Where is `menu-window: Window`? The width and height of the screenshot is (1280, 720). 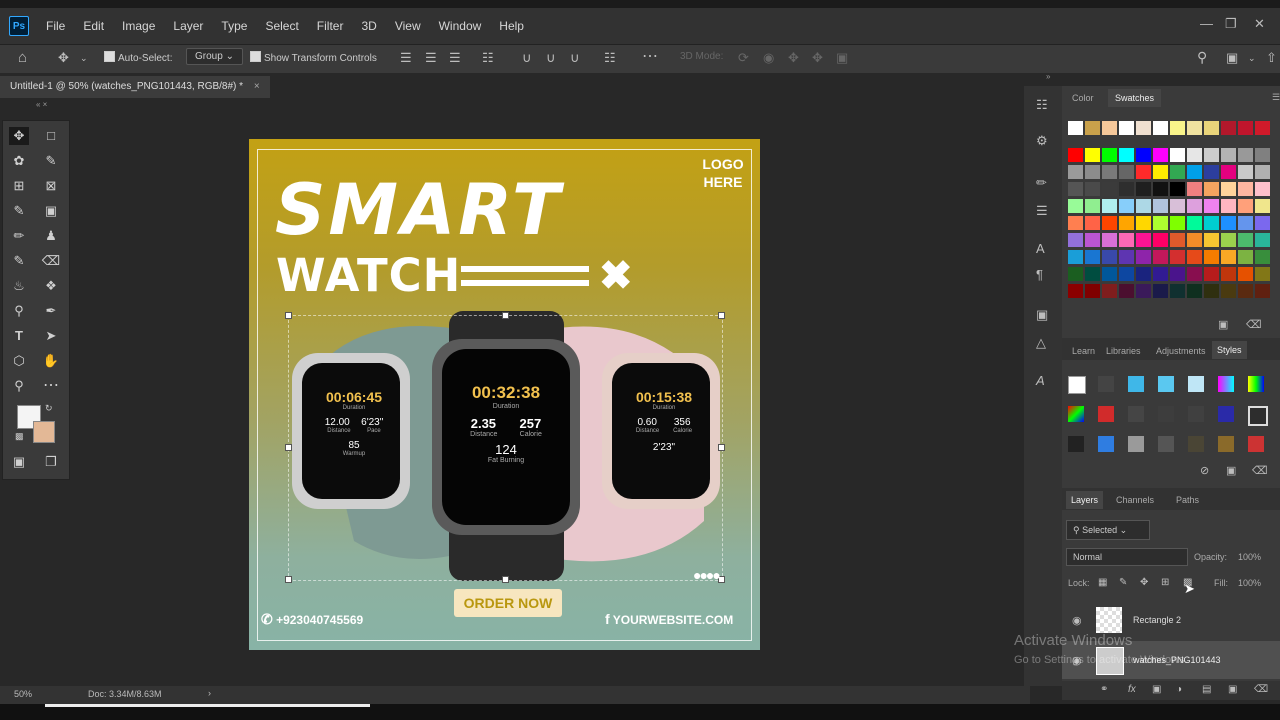 menu-window: Window is located at coordinates (460, 26).